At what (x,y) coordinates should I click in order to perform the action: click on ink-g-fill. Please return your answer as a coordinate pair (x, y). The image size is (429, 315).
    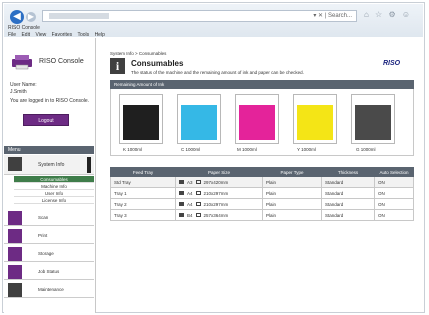
    Looking at the image, I should click on (373, 122).